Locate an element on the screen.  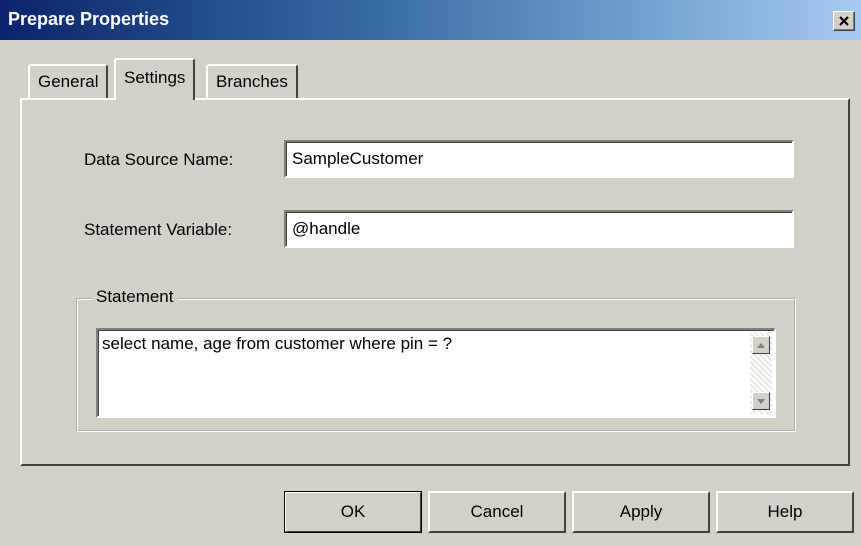
arrow-up-icon is located at coordinates (761, 345).